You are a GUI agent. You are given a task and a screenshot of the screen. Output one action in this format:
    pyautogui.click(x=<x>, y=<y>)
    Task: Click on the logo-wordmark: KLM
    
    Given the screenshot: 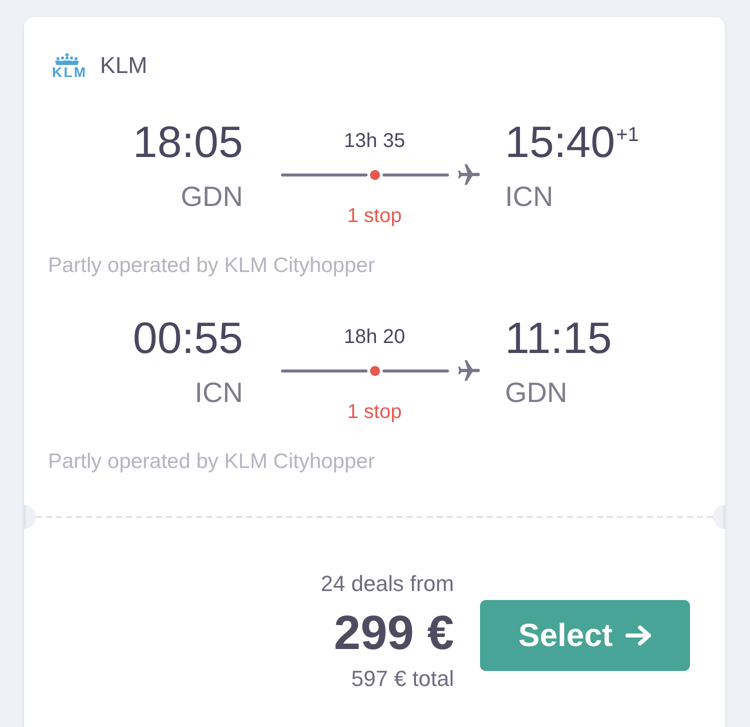 What is the action you would take?
    pyautogui.click(x=70, y=72)
    